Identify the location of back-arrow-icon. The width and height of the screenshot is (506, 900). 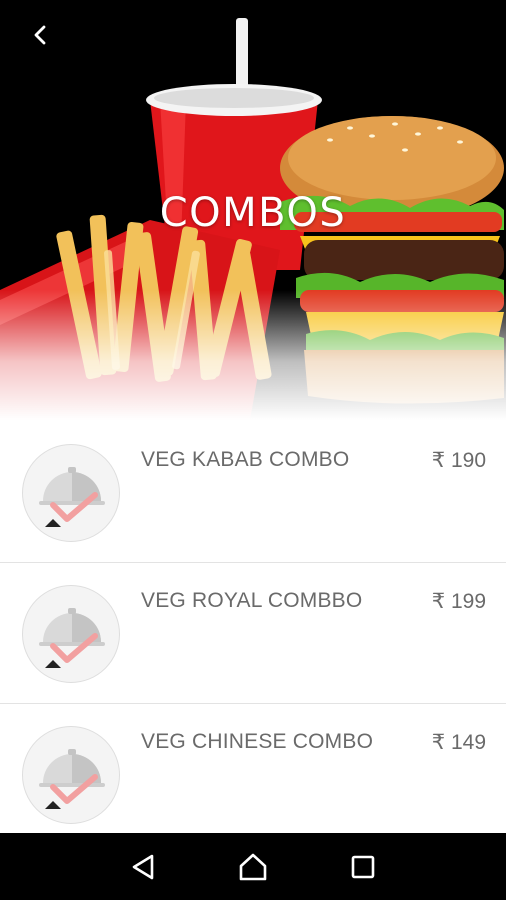
(40, 35).